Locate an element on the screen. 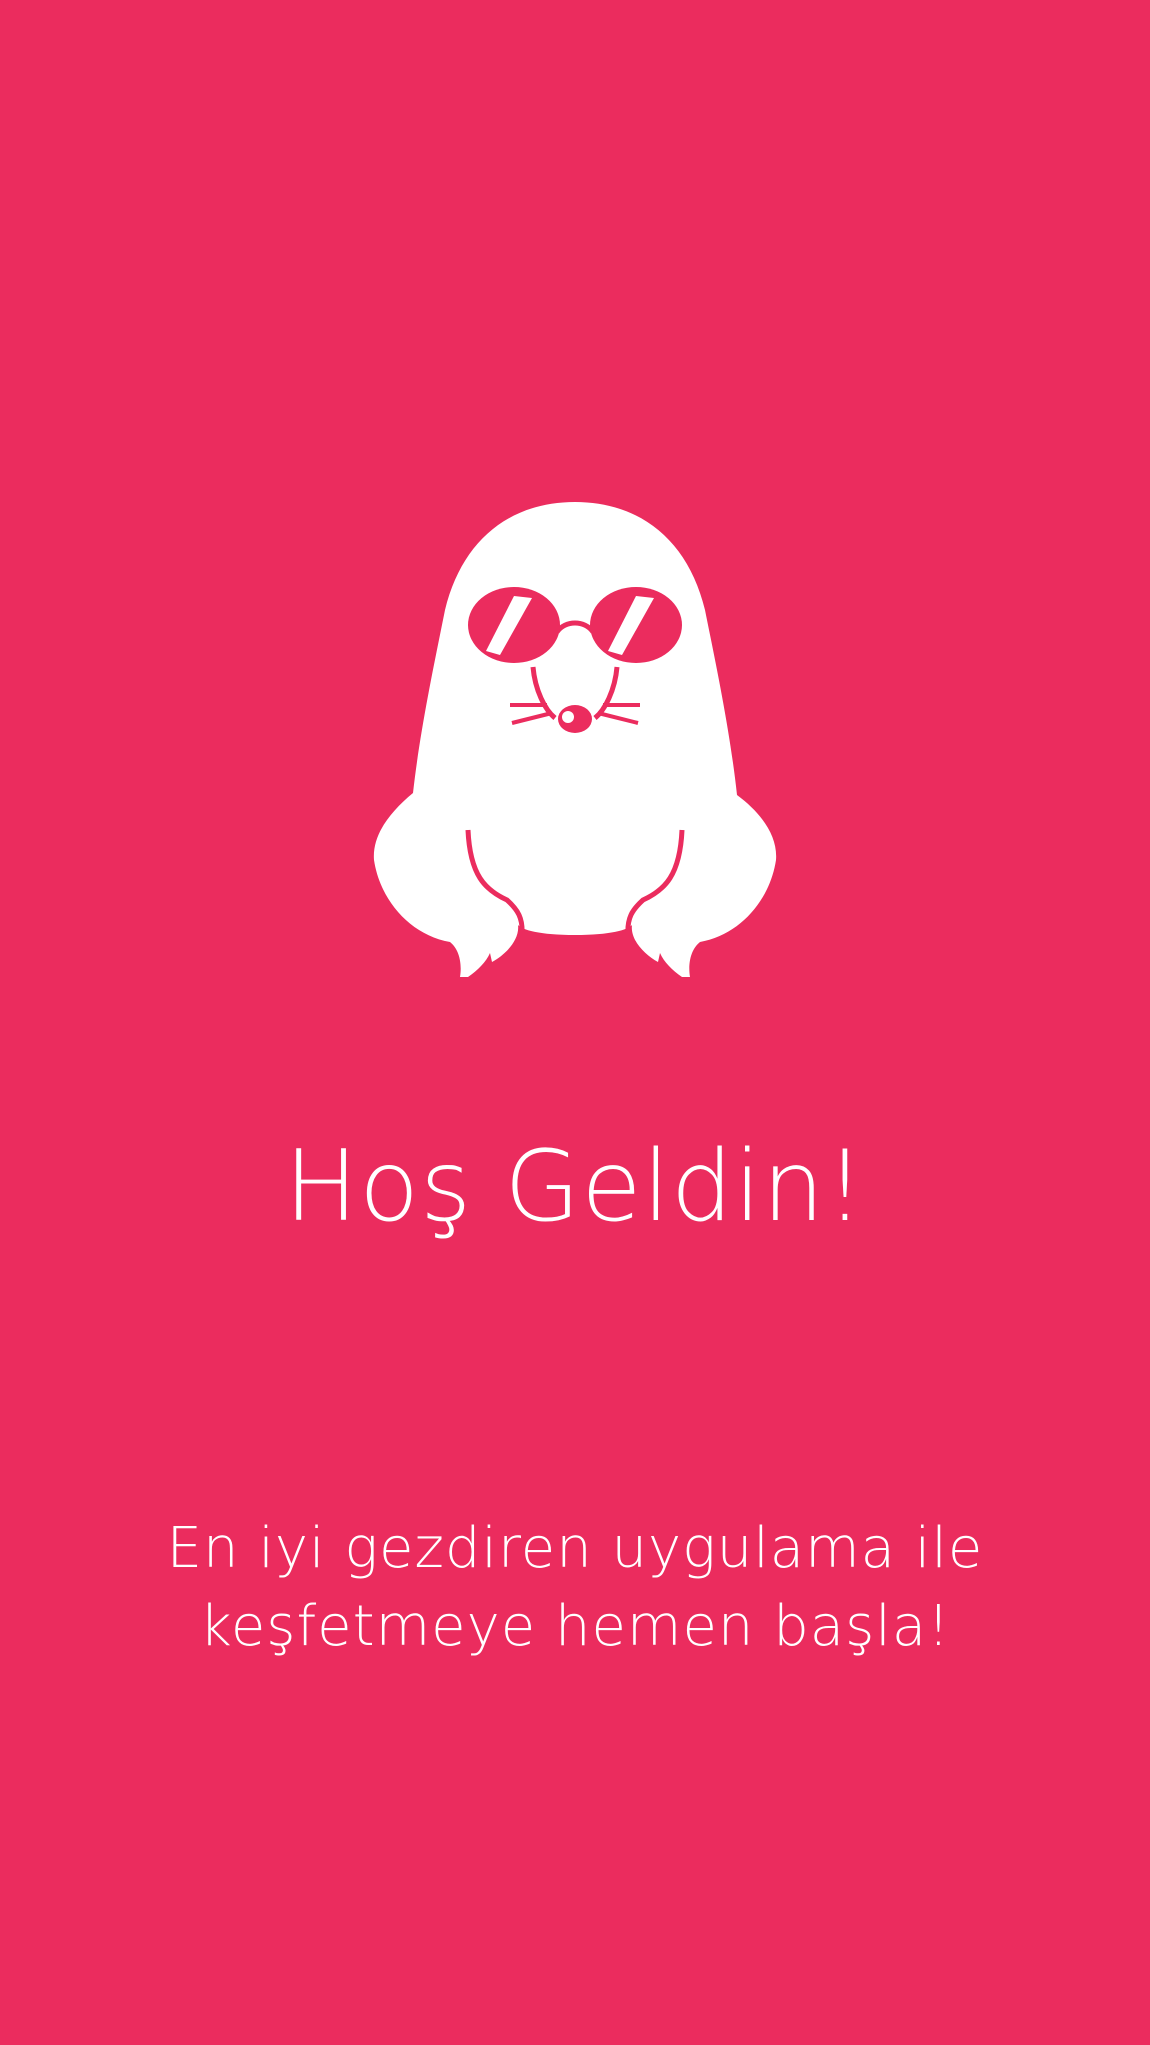 The image size is (1150, 2045). welcome-title: Hoş Geldin! is located at coordinates (575, 1187).